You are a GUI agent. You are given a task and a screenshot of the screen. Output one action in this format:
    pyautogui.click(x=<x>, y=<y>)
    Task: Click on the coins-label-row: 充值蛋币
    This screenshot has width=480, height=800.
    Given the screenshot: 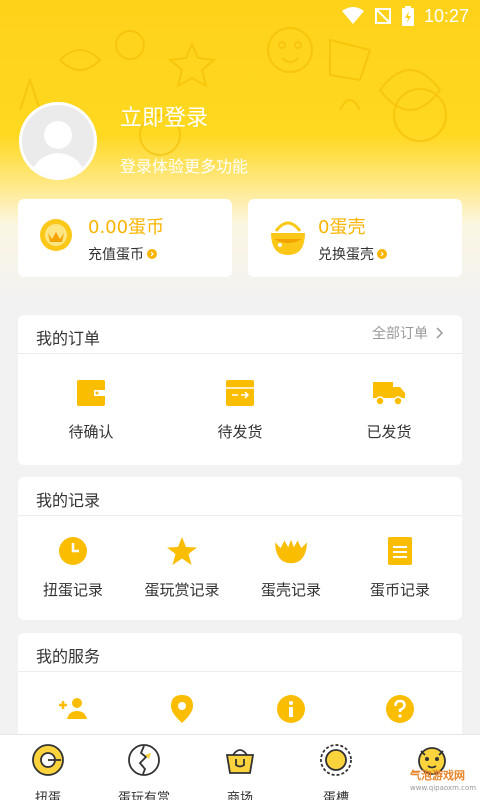 What is the action you would take?
    pyautogui.click(x=122, y=254)
    